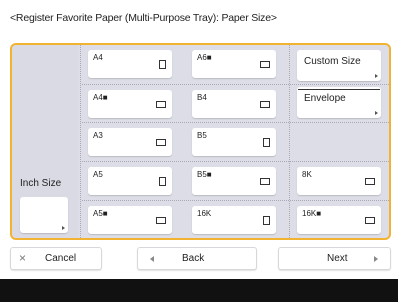 Image resolution: width=398 pixels, height=302 pixels. I want to click on cancel-button: × Cancel, so click(56, 258).